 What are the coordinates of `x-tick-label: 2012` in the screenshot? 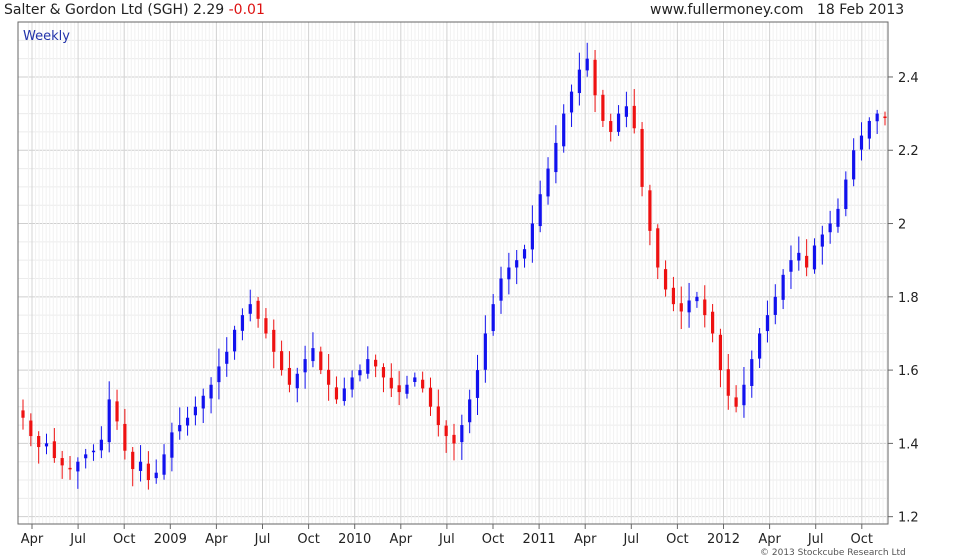 It's located at (723, 539).